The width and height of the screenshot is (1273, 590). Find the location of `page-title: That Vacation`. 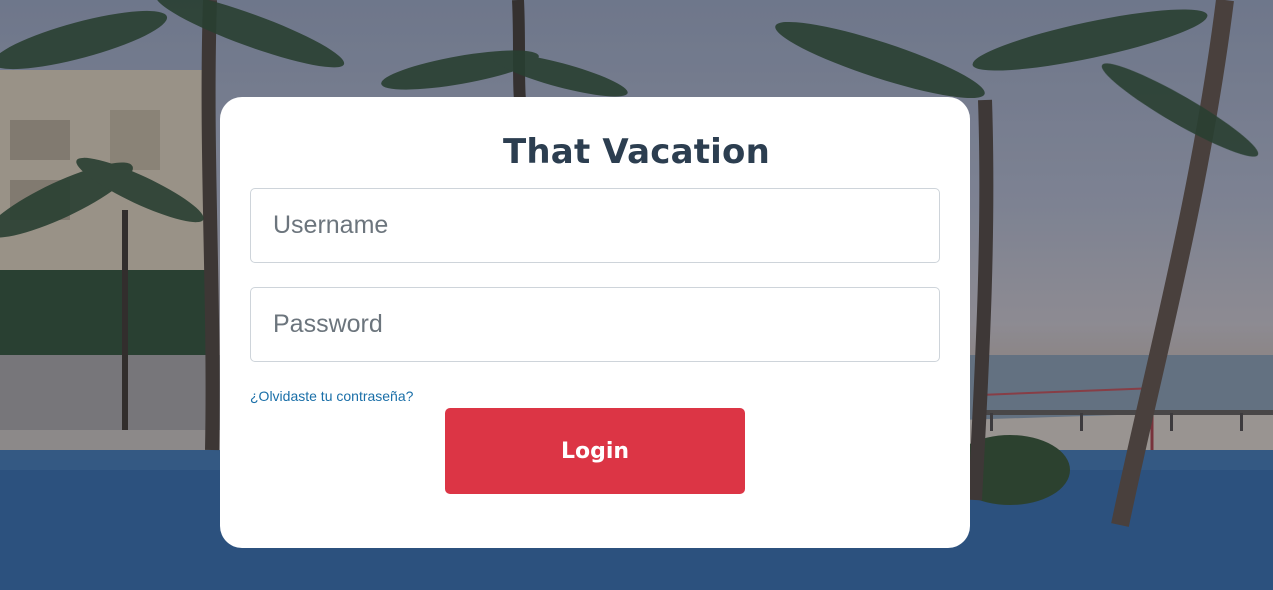

page-title: That Vacation is located at coordinates (636, 152).